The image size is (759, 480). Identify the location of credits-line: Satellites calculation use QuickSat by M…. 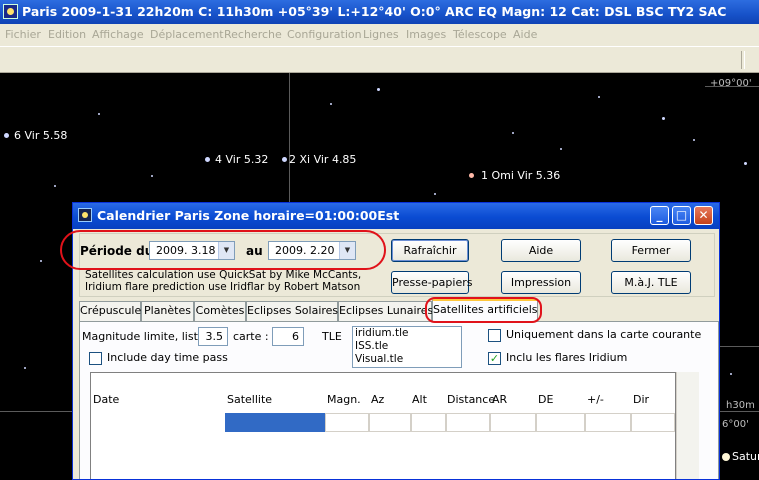
(223, 275).